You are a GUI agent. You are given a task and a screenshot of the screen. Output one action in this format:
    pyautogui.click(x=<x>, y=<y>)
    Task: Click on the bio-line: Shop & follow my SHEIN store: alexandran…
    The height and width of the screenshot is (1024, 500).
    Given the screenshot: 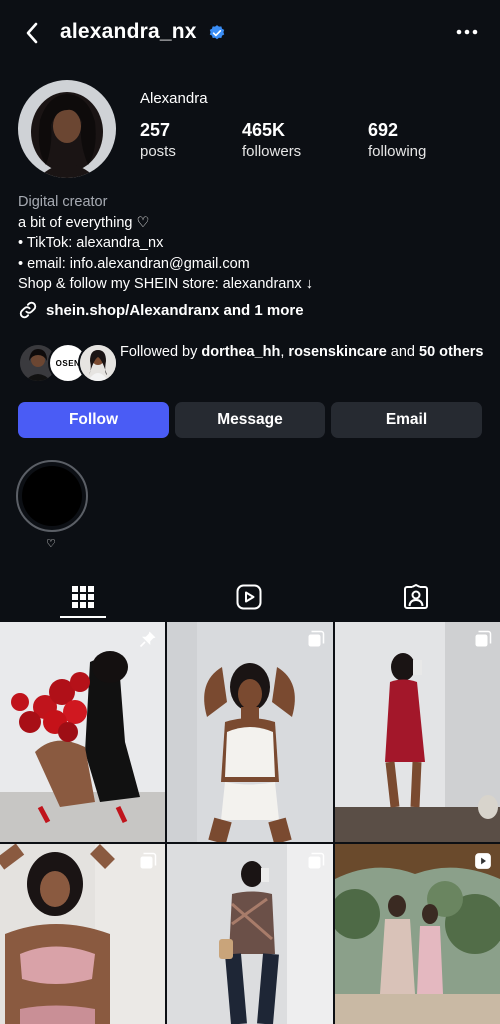 What is the action you would take?
    pyautogui.click(x=165, y=284)
    